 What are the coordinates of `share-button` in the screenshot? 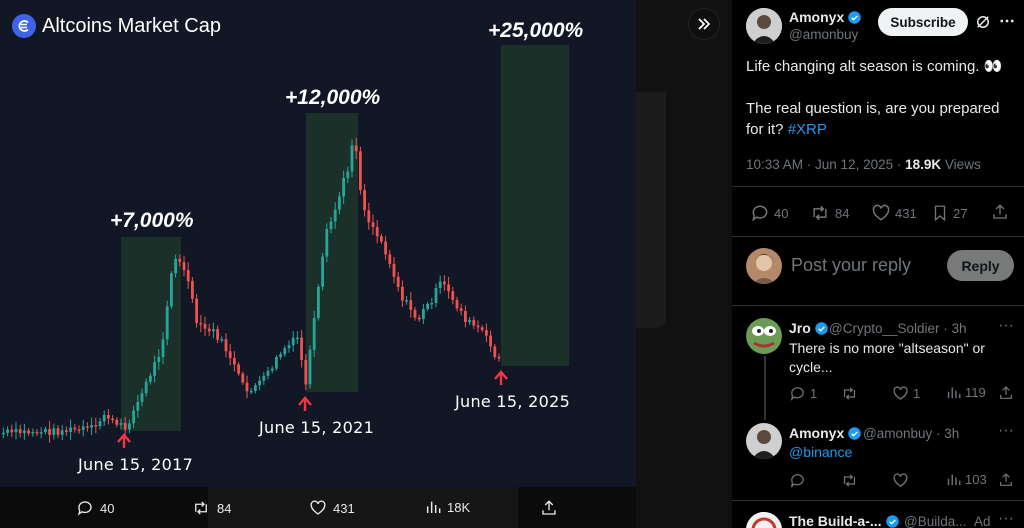 It's located at (1000, 212).